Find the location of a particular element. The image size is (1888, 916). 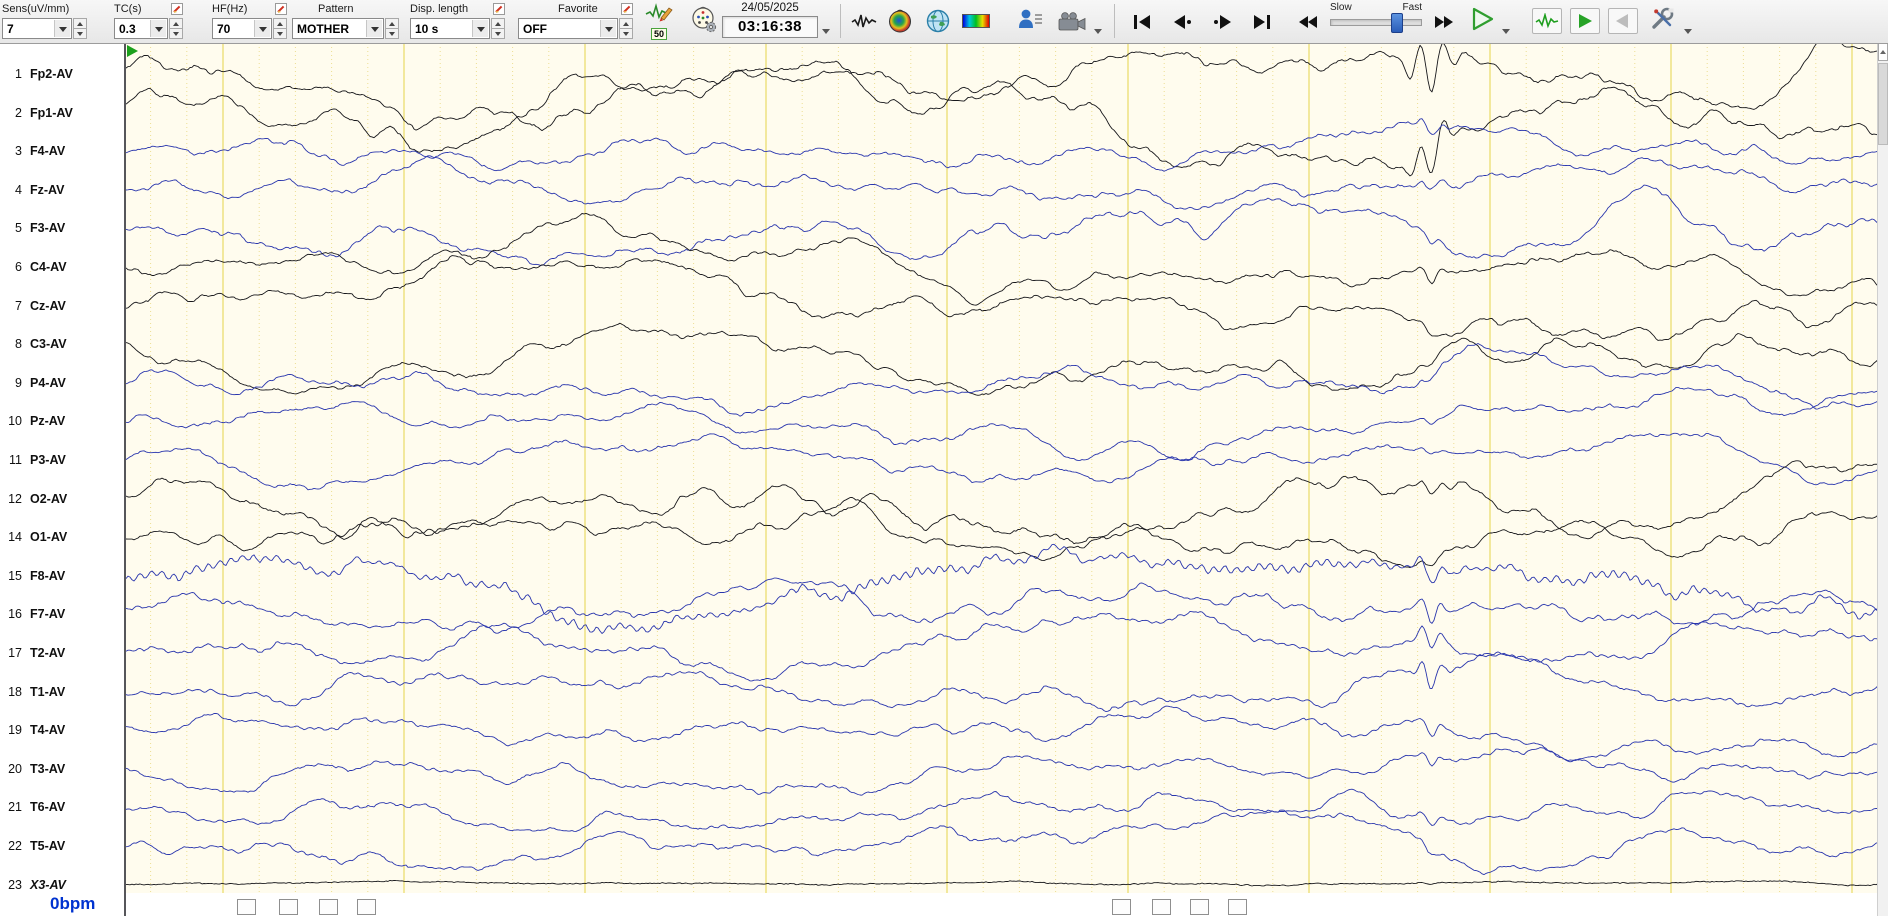

pattern-label: Pattern is located at coordinates (336, 9).